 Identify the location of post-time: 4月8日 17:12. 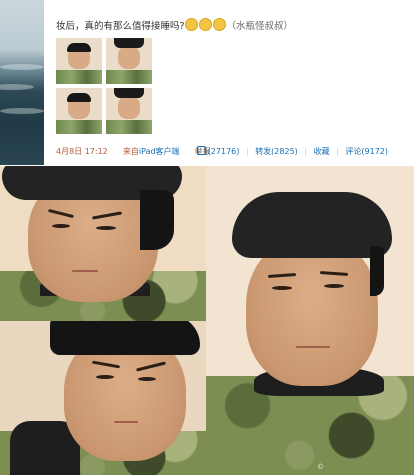
(82, 151).